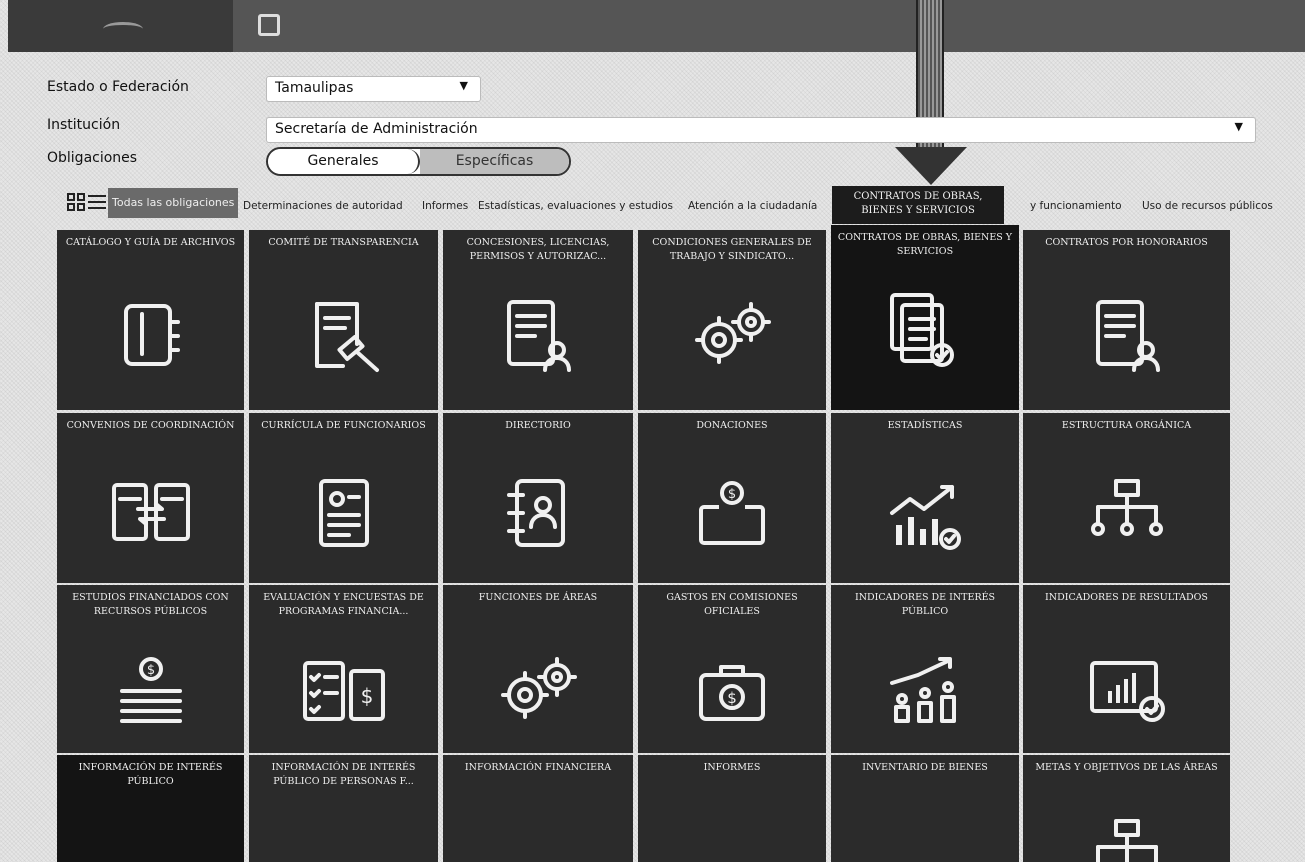  I want to click on obligation-tile: INDICADORES DE RESULTADOS, so click(1126, 669).